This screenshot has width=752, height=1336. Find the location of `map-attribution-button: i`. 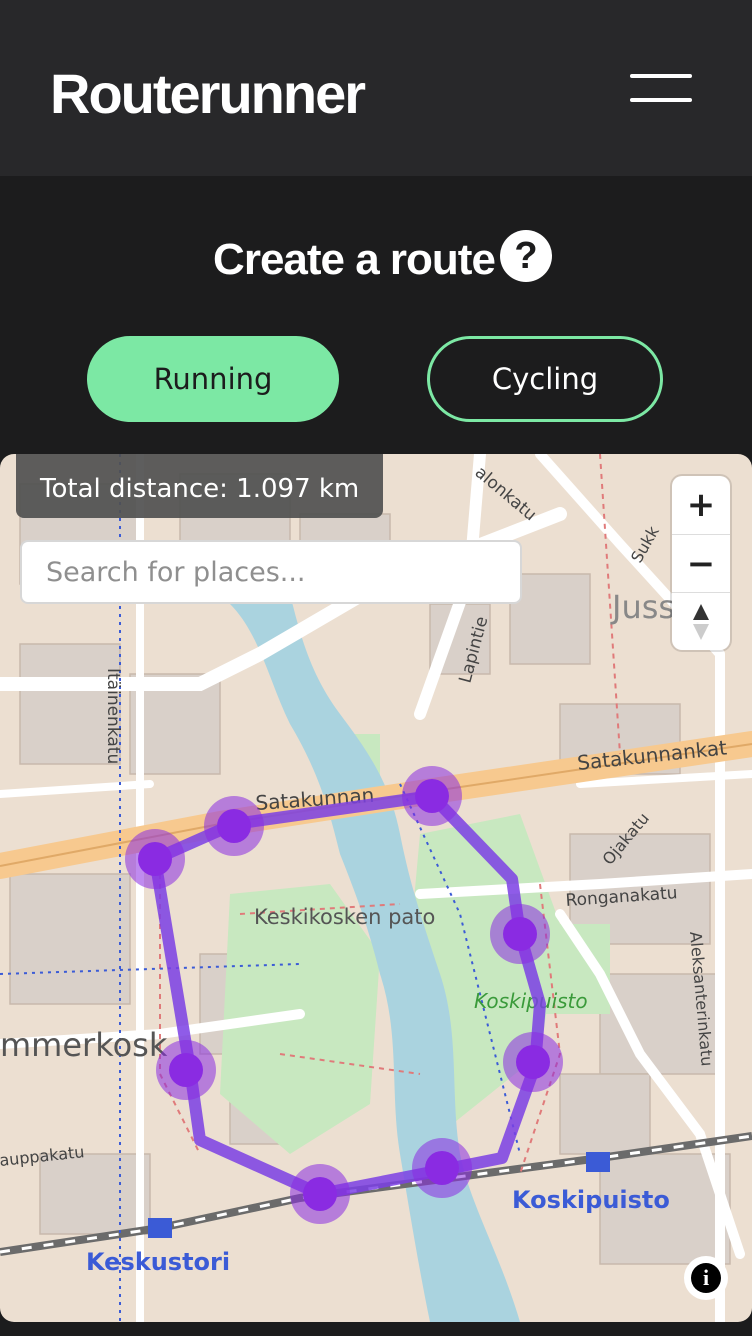

map-attribution-button: i is located at coordinates (706, 1278).